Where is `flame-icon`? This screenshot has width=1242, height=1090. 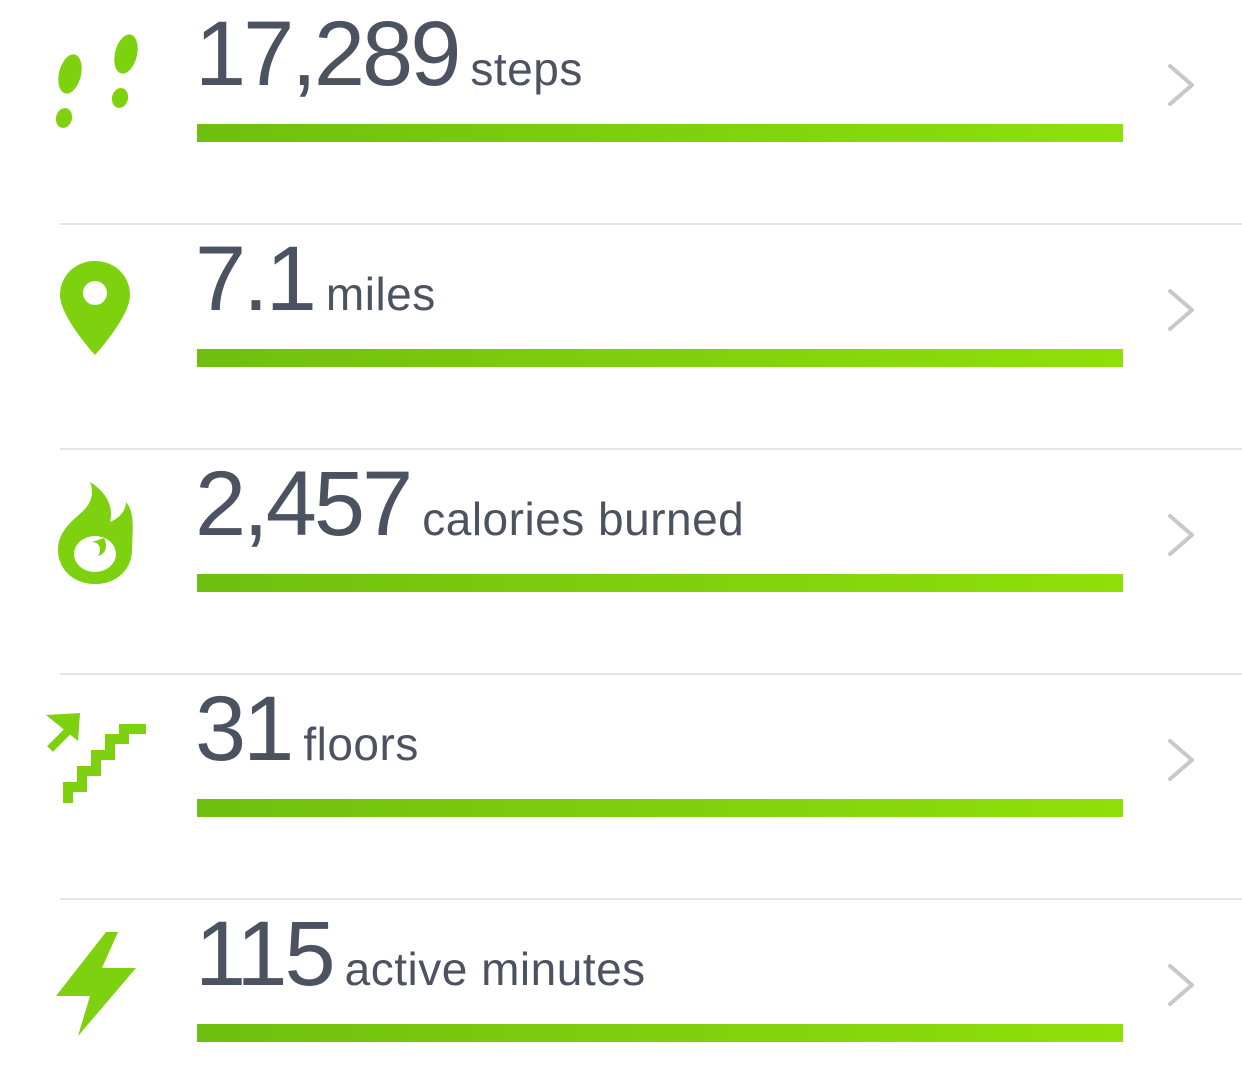
flame-icon is located at coordinates (95, 533).